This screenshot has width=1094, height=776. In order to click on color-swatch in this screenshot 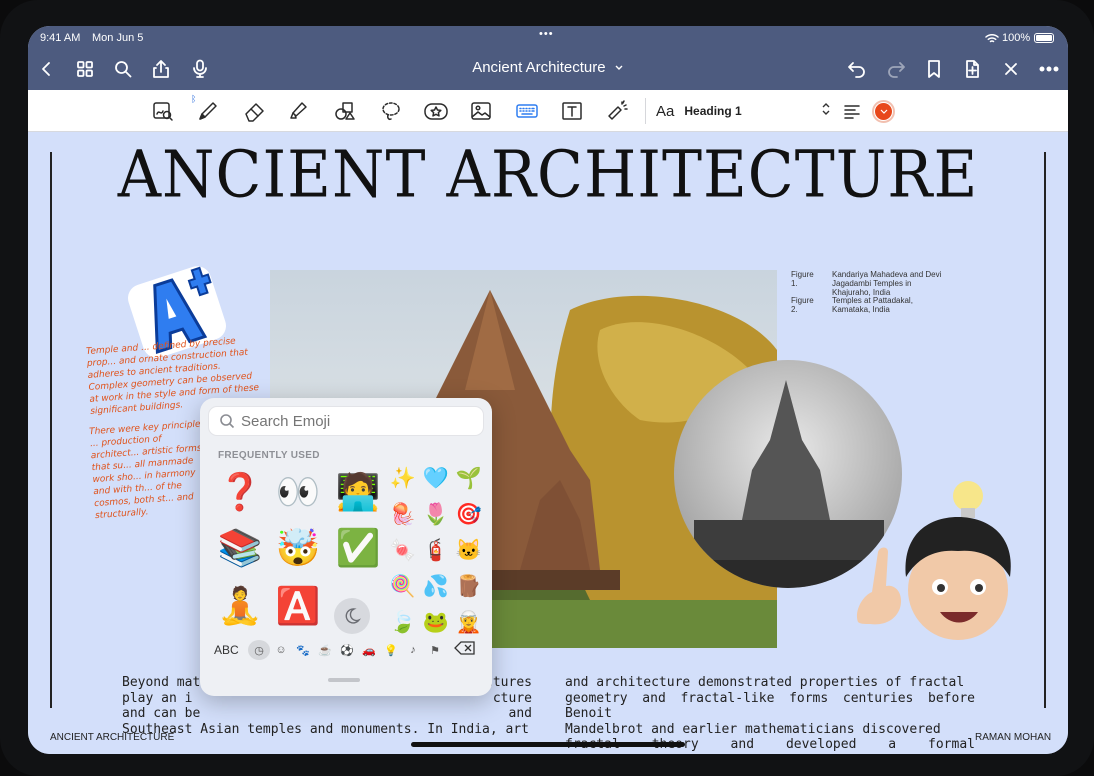, I will do `click(883, 111)`.